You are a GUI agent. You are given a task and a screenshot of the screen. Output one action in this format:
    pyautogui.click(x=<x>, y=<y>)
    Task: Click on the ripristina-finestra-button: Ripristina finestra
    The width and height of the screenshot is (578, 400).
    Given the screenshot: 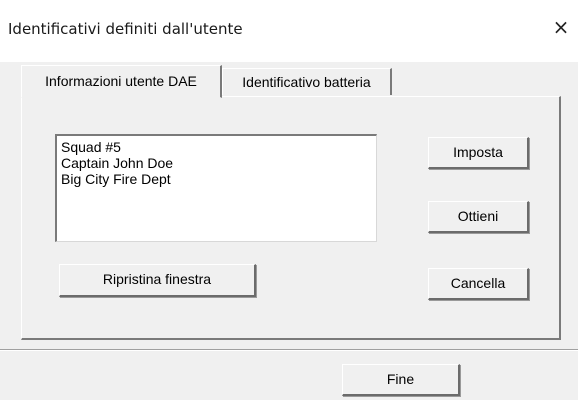 What is the action you would take?
    pyautogui.click(x=157, y=280)
    